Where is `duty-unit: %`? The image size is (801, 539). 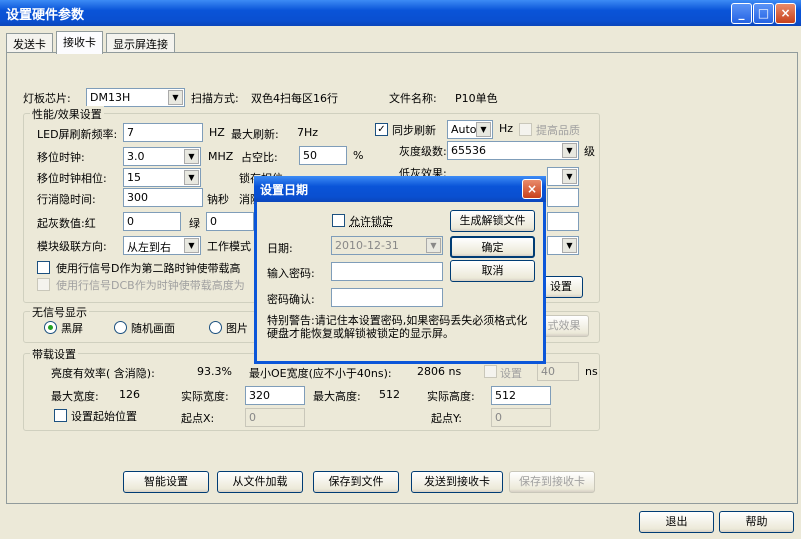 duty-unit: % is located at coordinates (358, 155).